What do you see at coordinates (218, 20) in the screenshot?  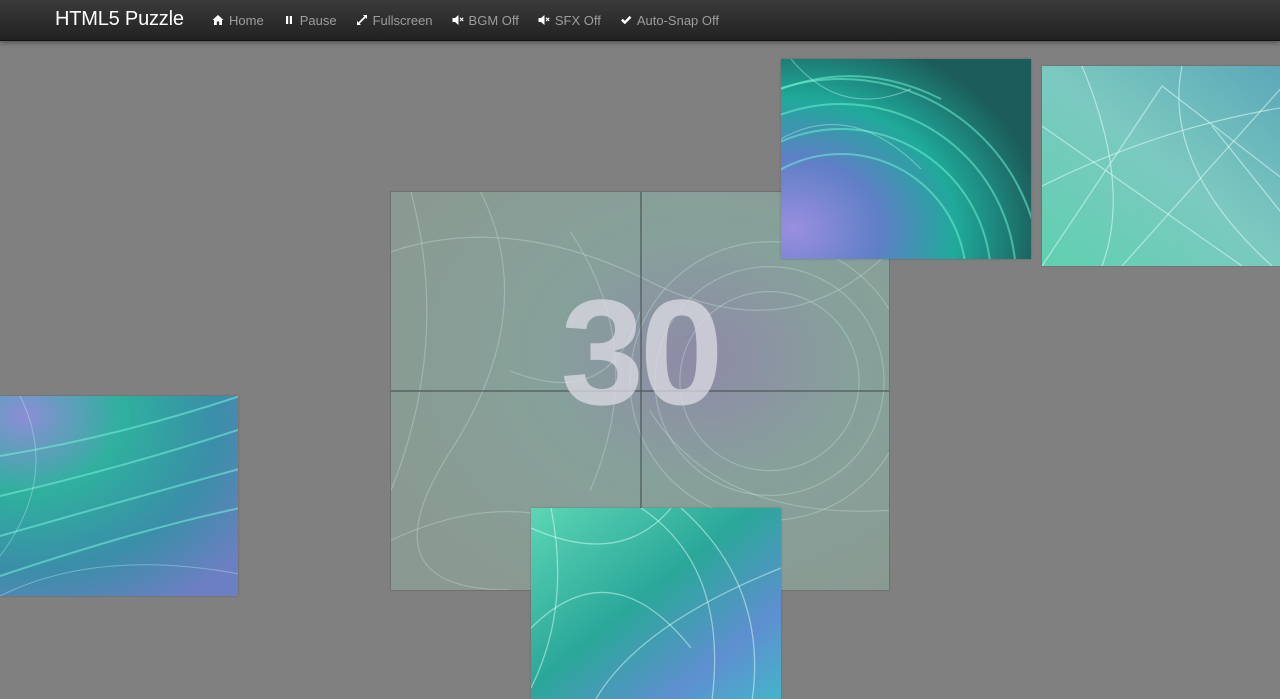 I see `home-icon` at bounding box center [218, 20].